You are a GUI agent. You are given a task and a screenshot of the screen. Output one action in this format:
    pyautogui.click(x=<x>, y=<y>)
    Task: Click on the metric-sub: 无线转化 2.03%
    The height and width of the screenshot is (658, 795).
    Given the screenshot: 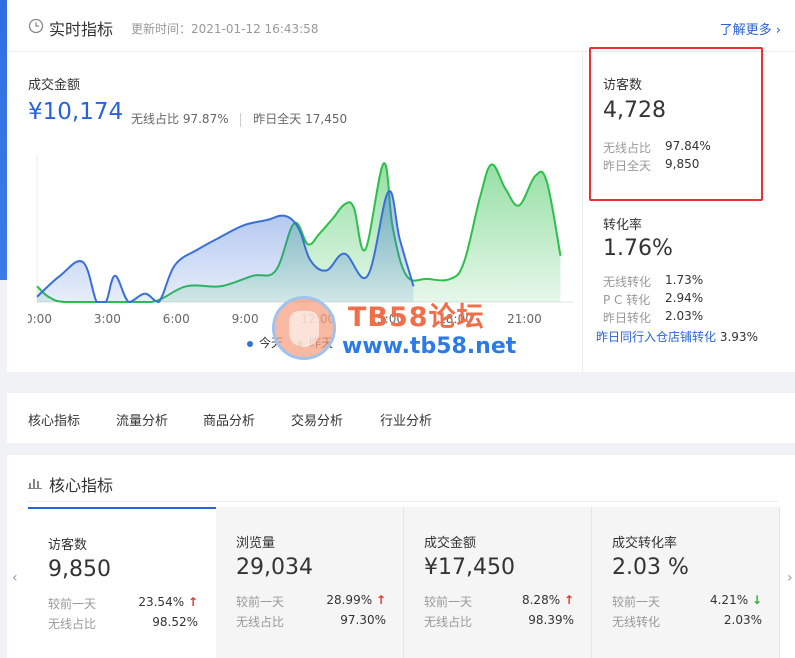 What is the action you would take?
    pyautogui.click(x=687, y=621)
    